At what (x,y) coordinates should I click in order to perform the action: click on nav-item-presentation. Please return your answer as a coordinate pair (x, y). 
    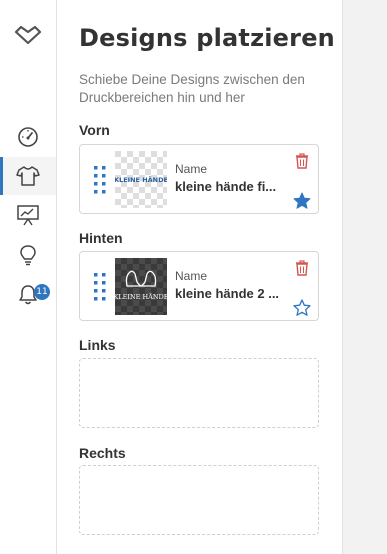
    Looking at the image, I should click on (28, 215).